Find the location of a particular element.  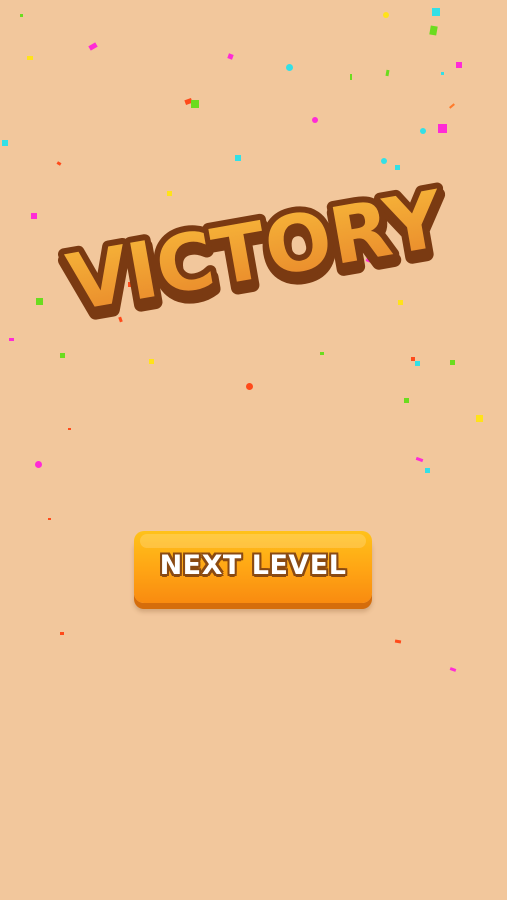

next-level-label: NEXT LEVEL is located at coordinates (253, 565).